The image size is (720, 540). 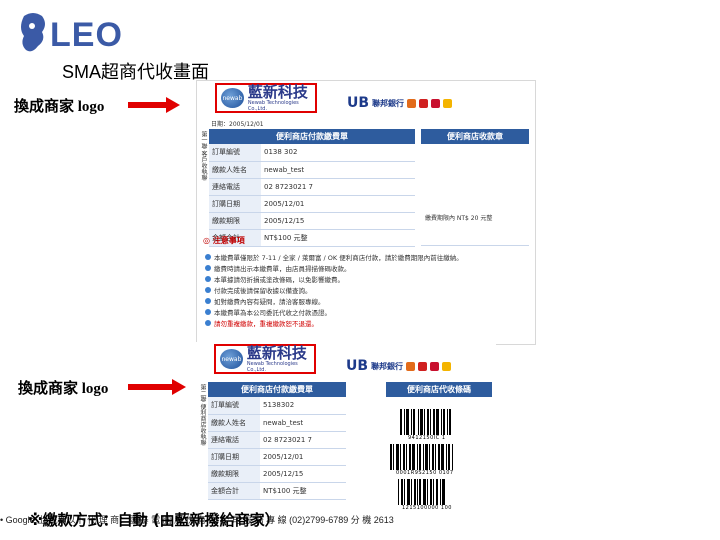 I want to click on callout-label-bottom: 換成商家 logo, so click(x=63, y=389).